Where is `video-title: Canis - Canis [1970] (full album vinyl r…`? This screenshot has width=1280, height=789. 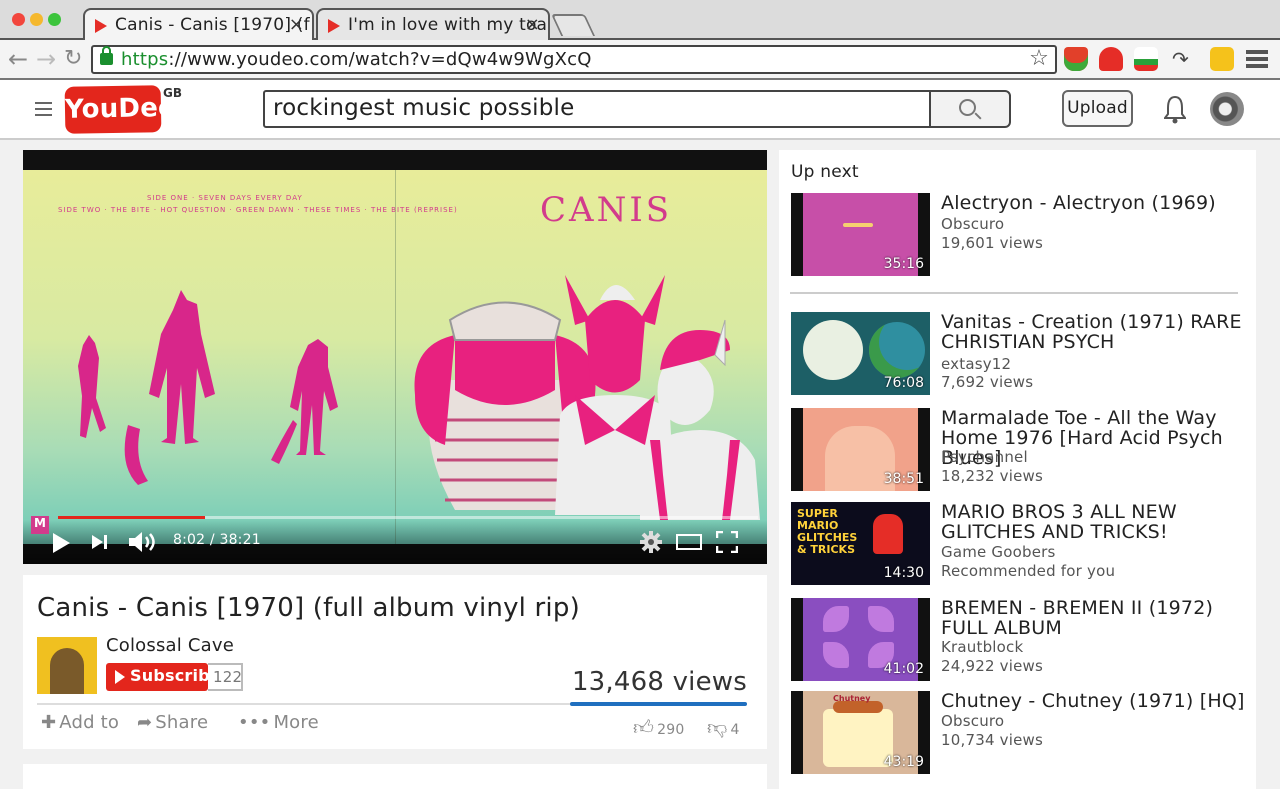
video-title: Canis - Canis [1970] (full album vinyl r… is located at coordinates (308, 608).